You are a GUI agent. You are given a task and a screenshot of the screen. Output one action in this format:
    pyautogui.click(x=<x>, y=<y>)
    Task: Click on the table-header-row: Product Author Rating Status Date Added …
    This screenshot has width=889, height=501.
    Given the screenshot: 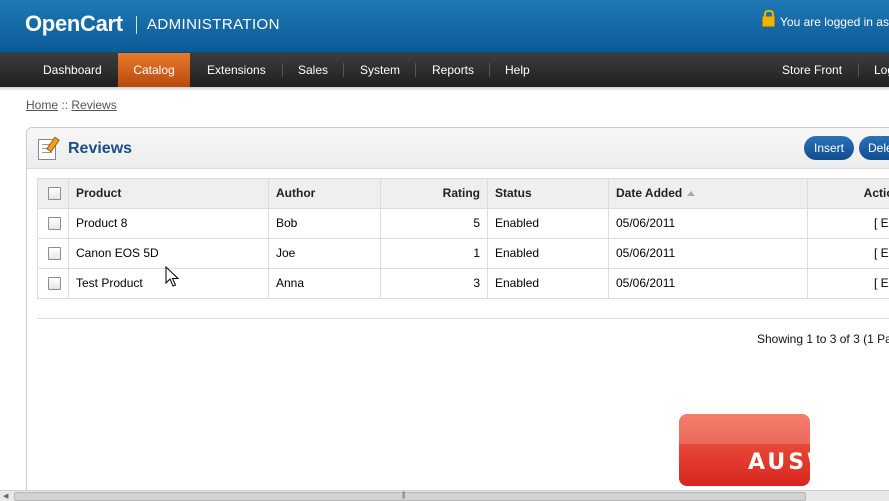 What is the action you would take?
    pyautogui.click(x=463, y=194)
    